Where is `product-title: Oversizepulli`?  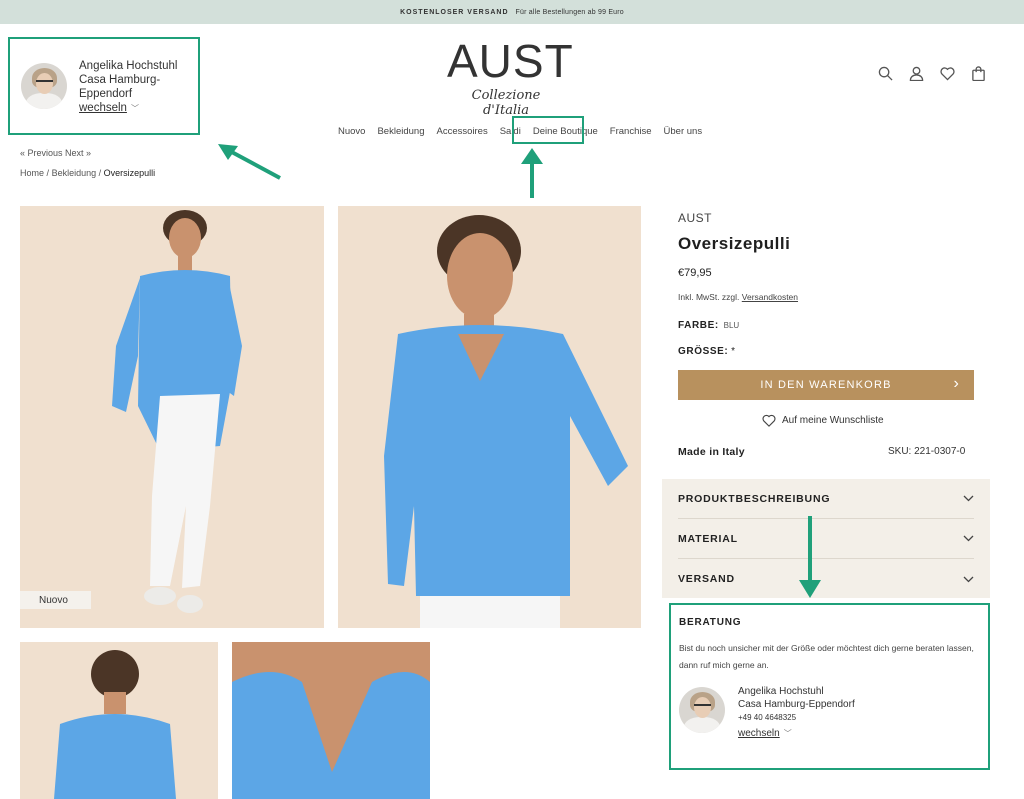
product-title: Oversizepulli is located at coordinates (734, 243).